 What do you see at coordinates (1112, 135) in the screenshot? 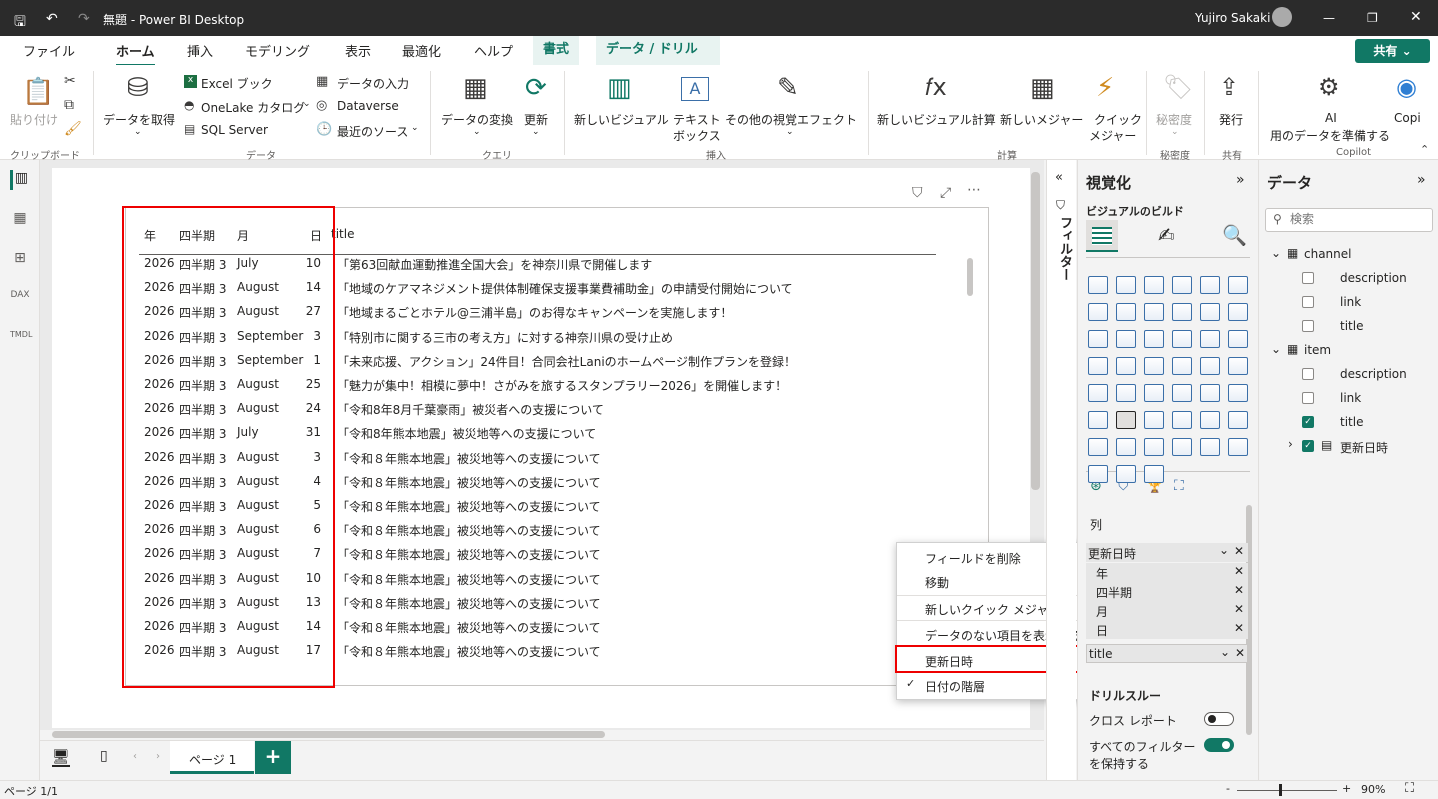
I see `quick-measure-line2: メジャー` at bounding box center [1112, 135].